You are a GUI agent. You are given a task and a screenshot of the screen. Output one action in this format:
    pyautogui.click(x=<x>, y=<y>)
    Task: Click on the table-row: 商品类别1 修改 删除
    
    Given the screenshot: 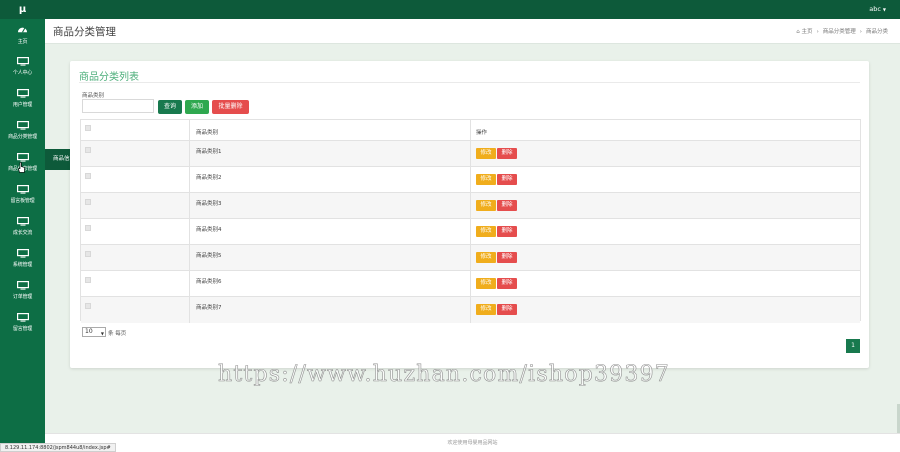 What is the action you would take?
    pyautogui.click(x=470, y=154)
    